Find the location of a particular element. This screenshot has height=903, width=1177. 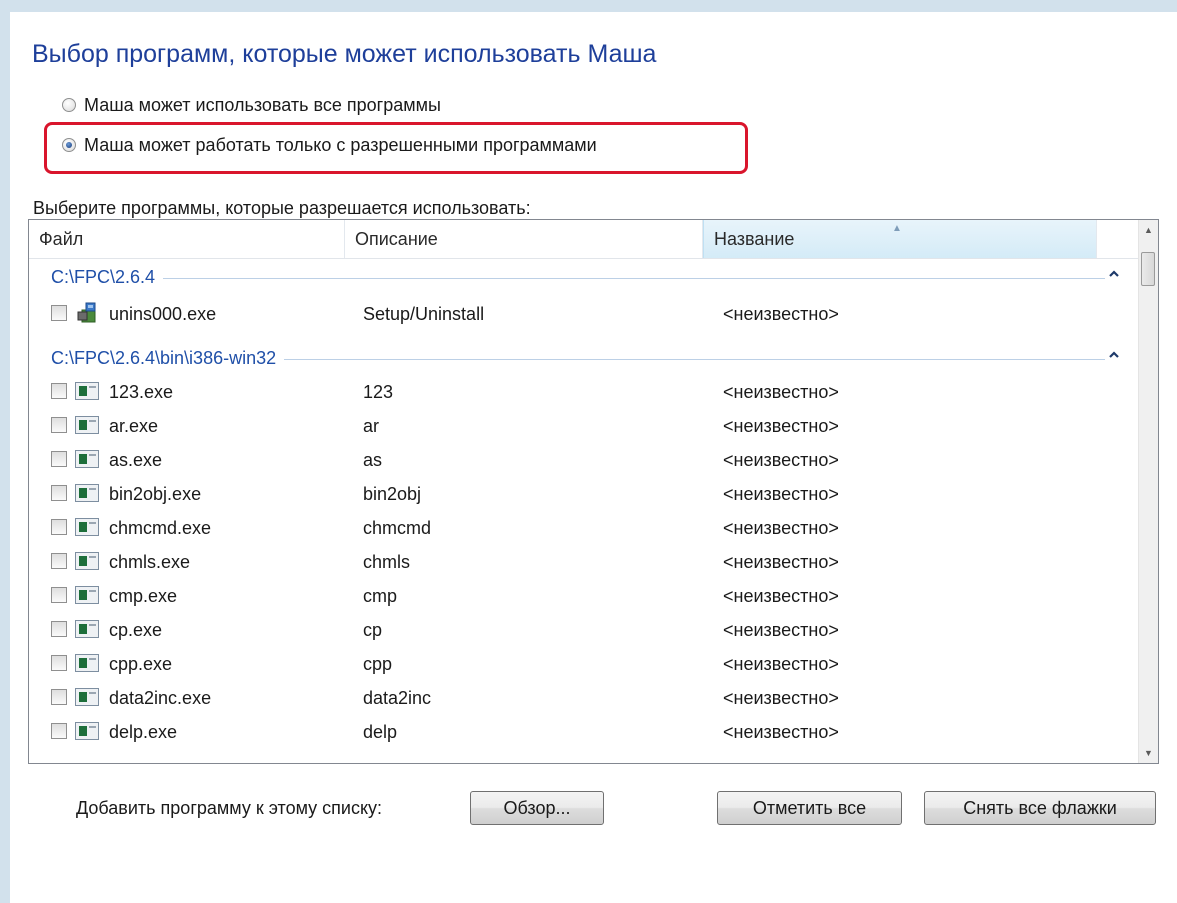

item-file: ar.exe is located at coordinates (134, 426).